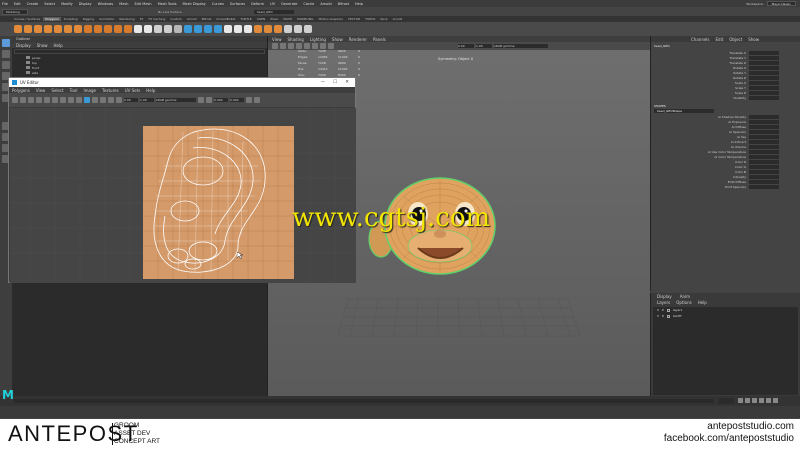 Image resolution: width=800 pixels, height=450 pixels. What do you see at coordinates (31, 100) in the screenshot?
I see `uv-rotate-icon` at bounding box center [31, 100].